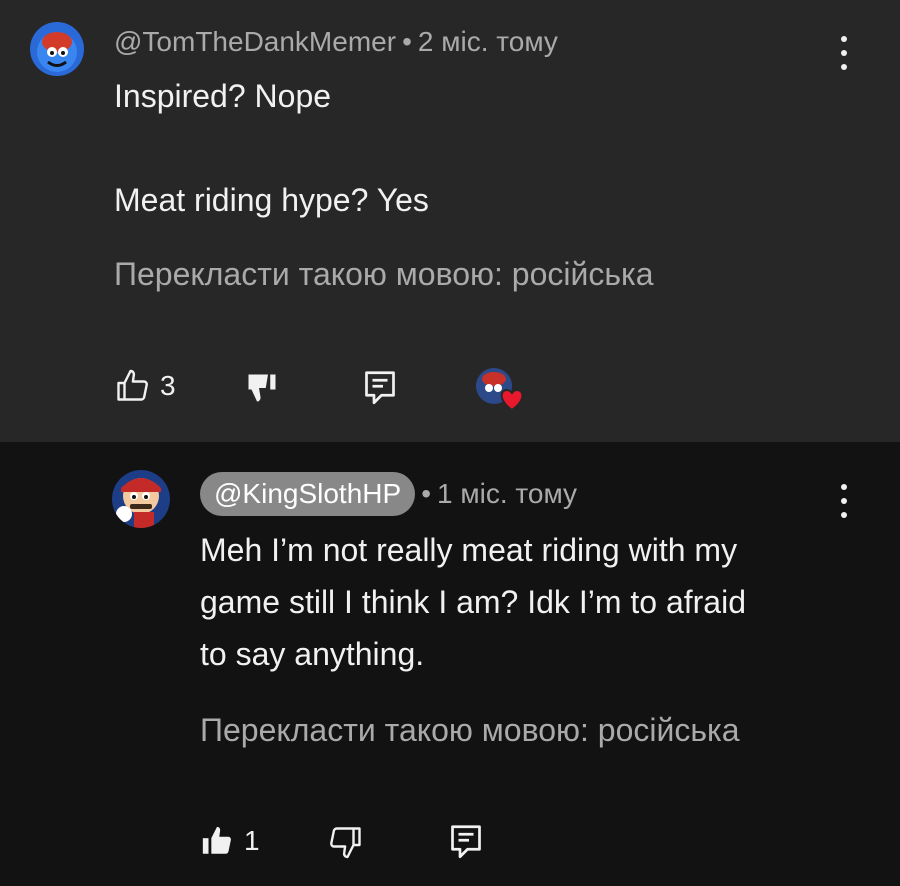  Describe the element at coordinates (488, 42) in the screenshot. I see `timestamp: 2 міс. тому` at that location.